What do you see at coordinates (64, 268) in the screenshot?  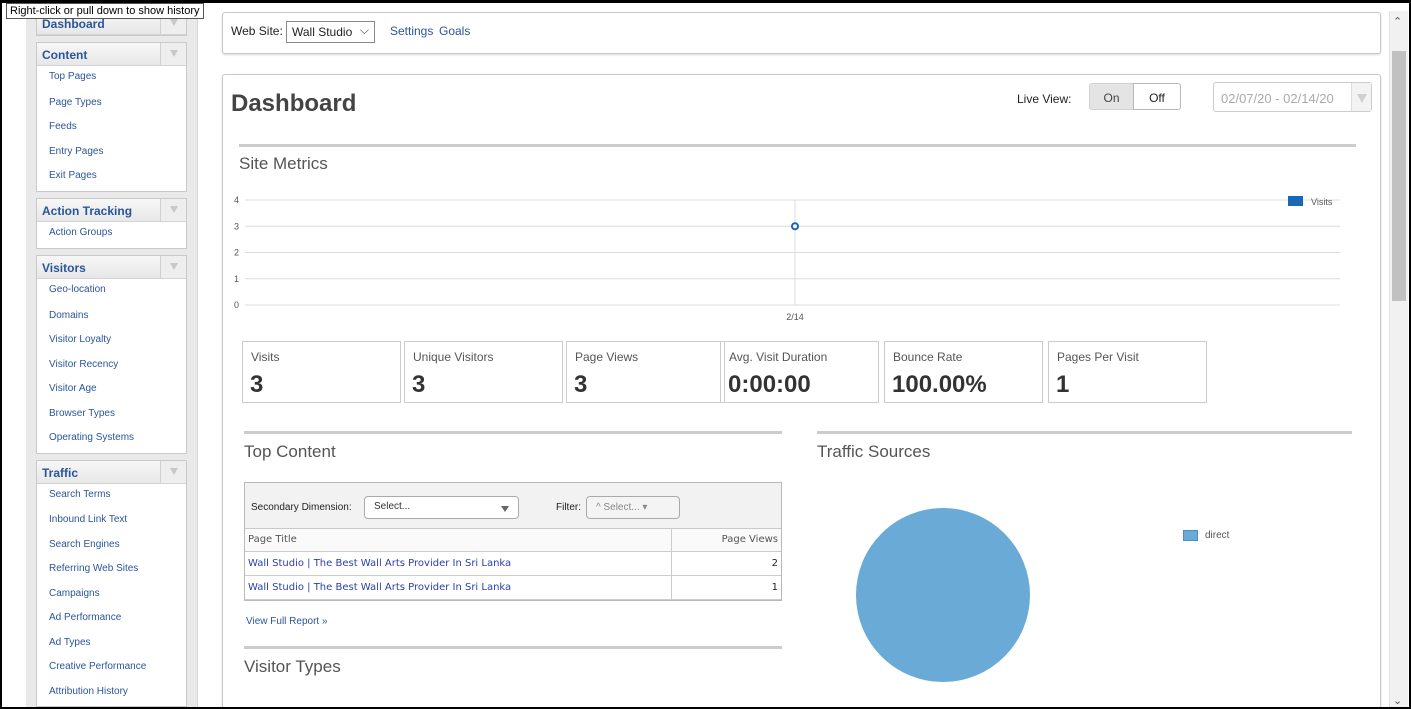 I see `nav-group-title: Visitors` at bounding box center [64, 268].